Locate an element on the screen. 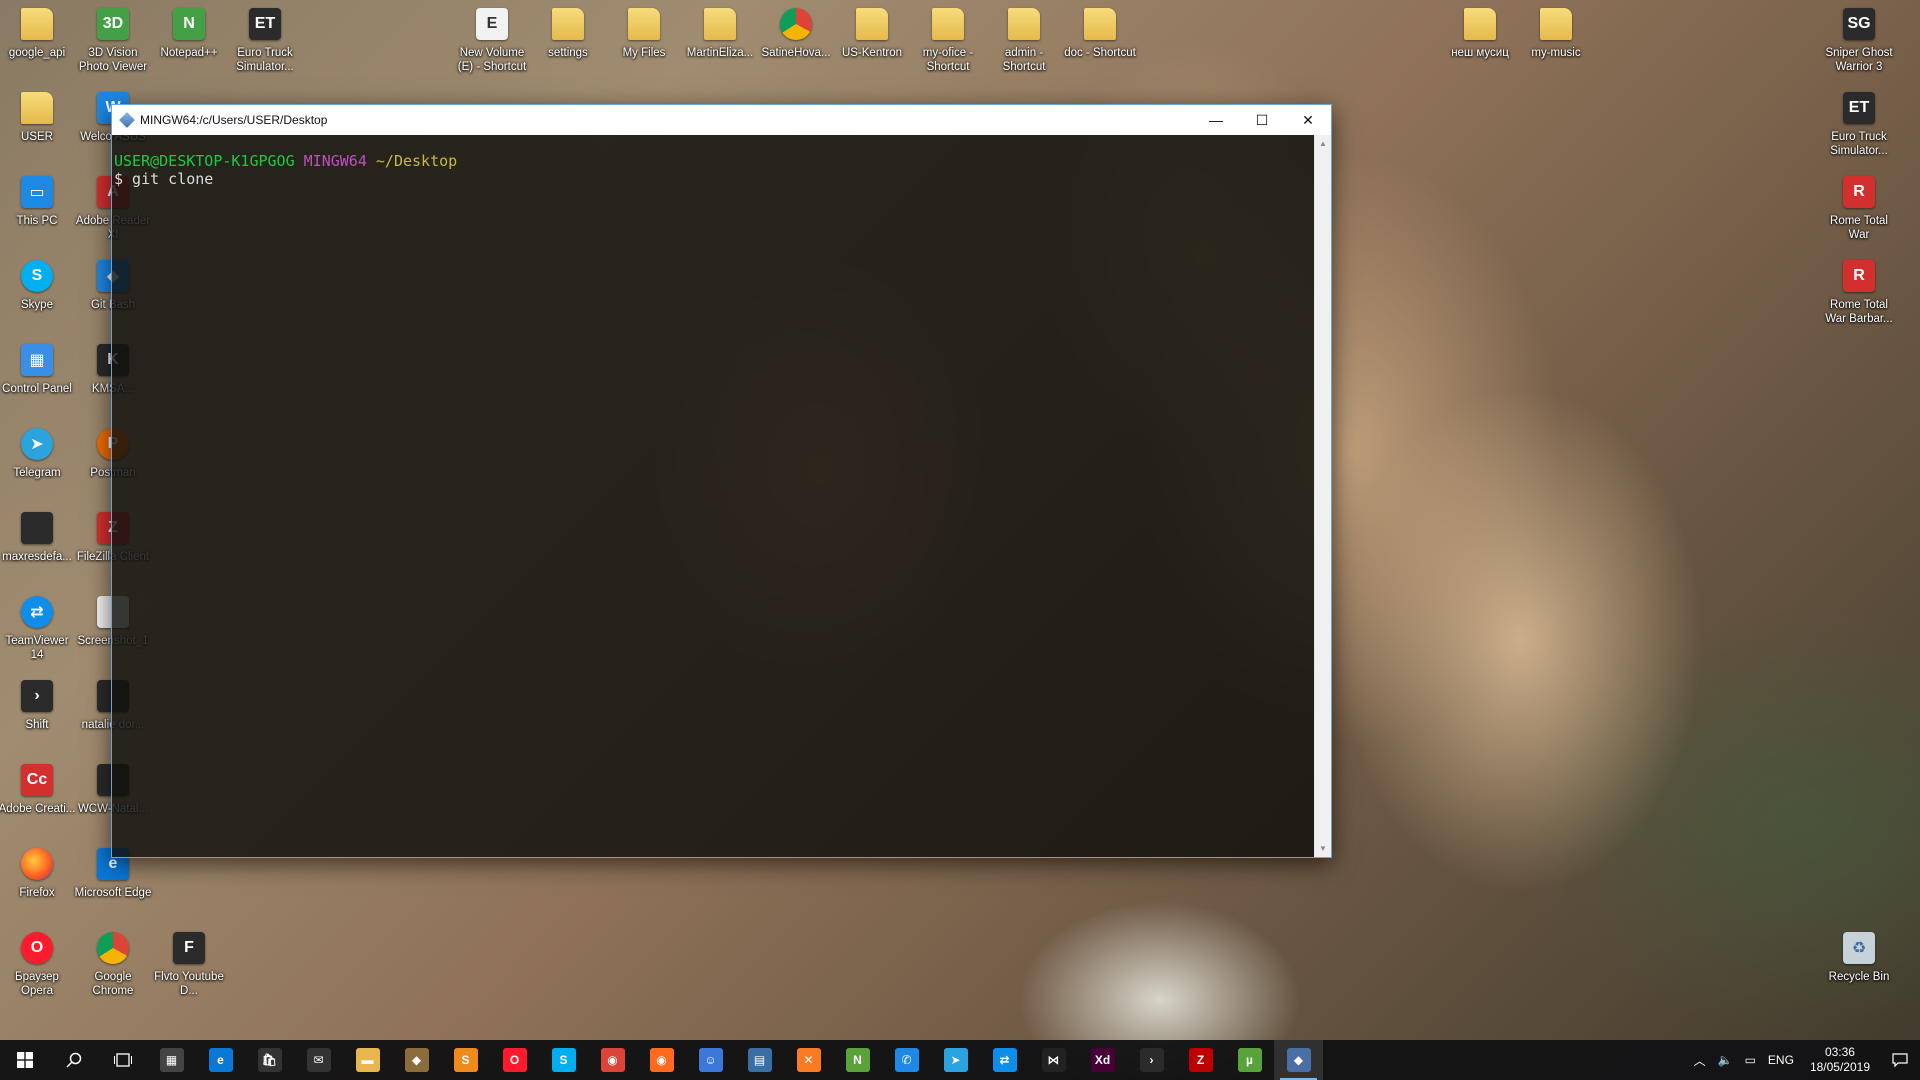 This screenshot has height=1080, width=1920. taskbar-mail-button: ✉ is located at coordinates (318, 1060).